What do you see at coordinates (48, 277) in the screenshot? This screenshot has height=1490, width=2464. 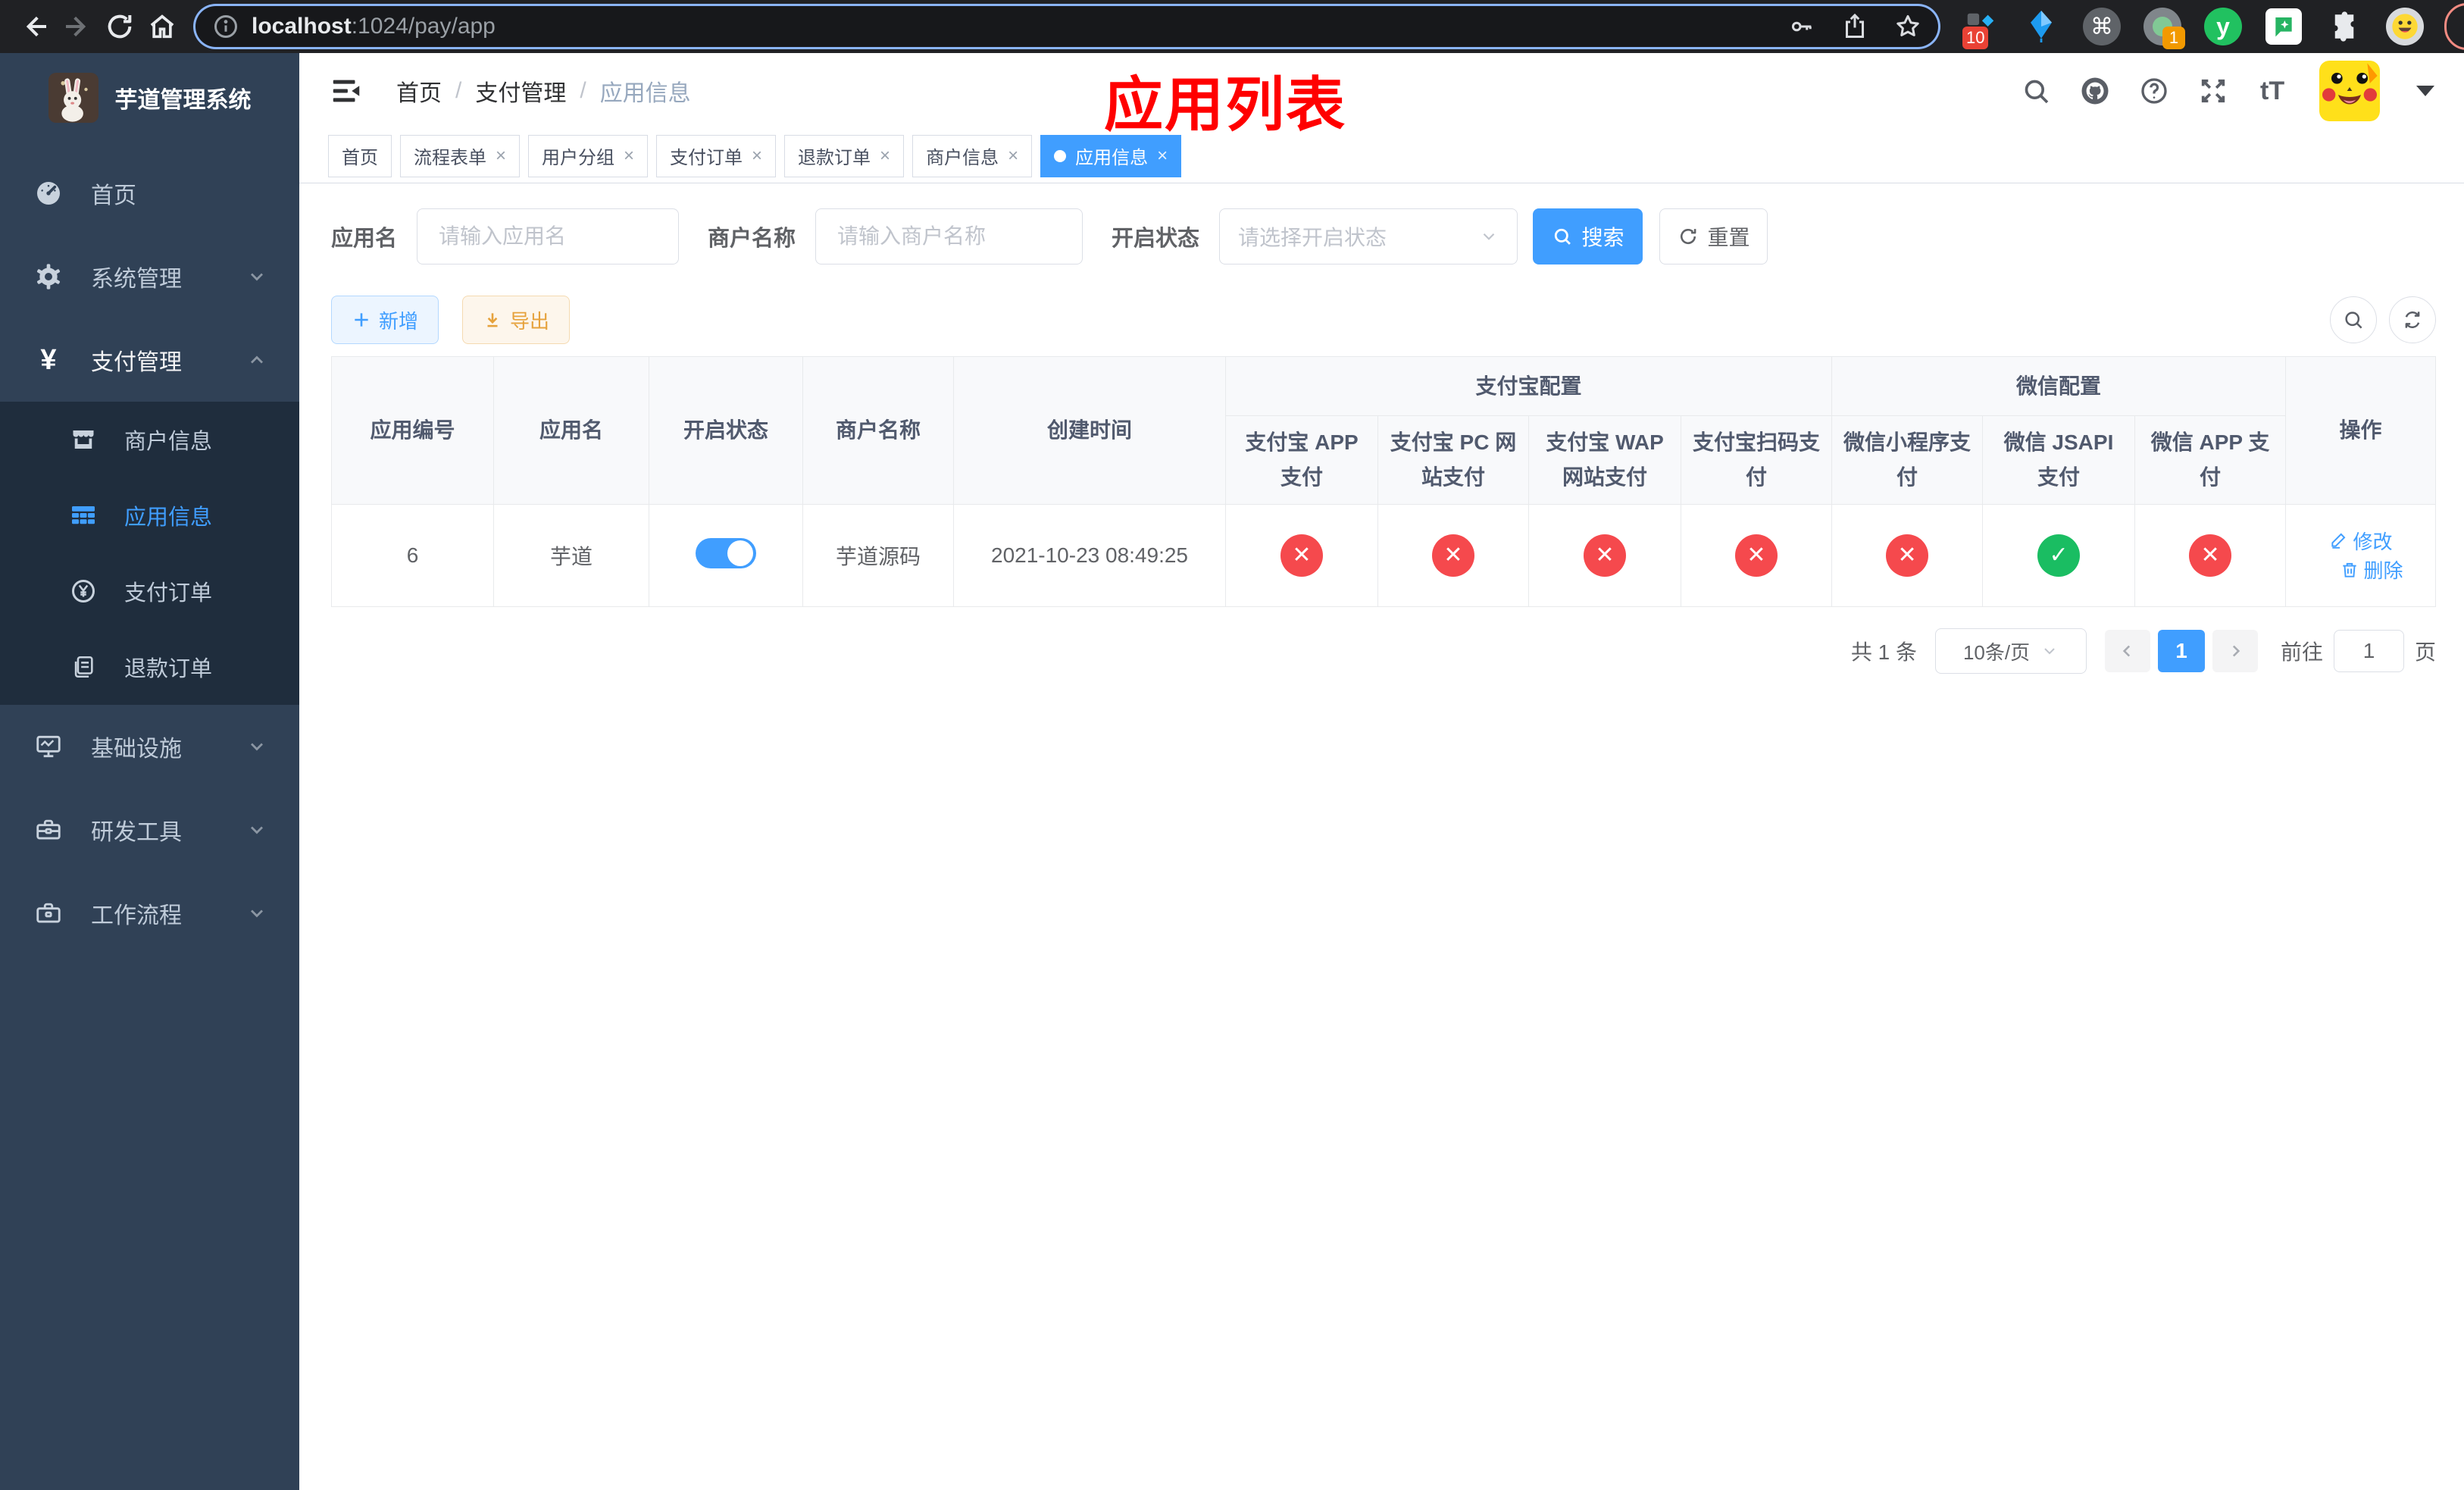 I see `gear-icon` at bounding box center [48, 277].